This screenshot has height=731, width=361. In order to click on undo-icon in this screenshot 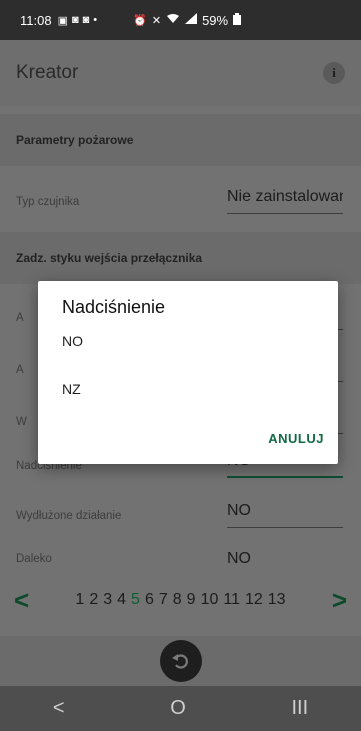, I will do `click(179, 661)`.